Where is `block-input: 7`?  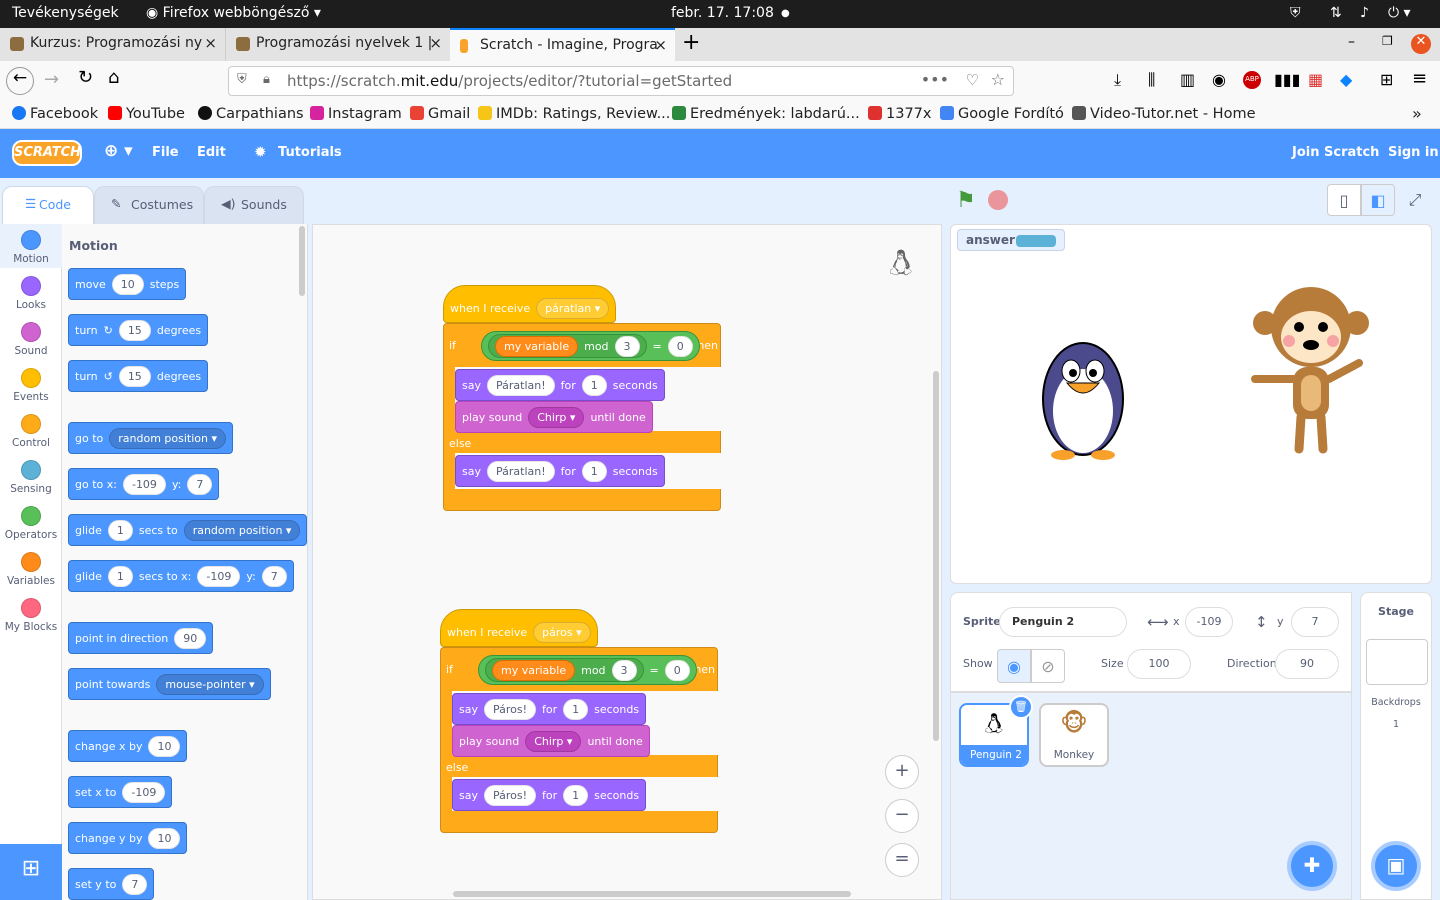 block-input: 7 is located at coordinates (274, 576).